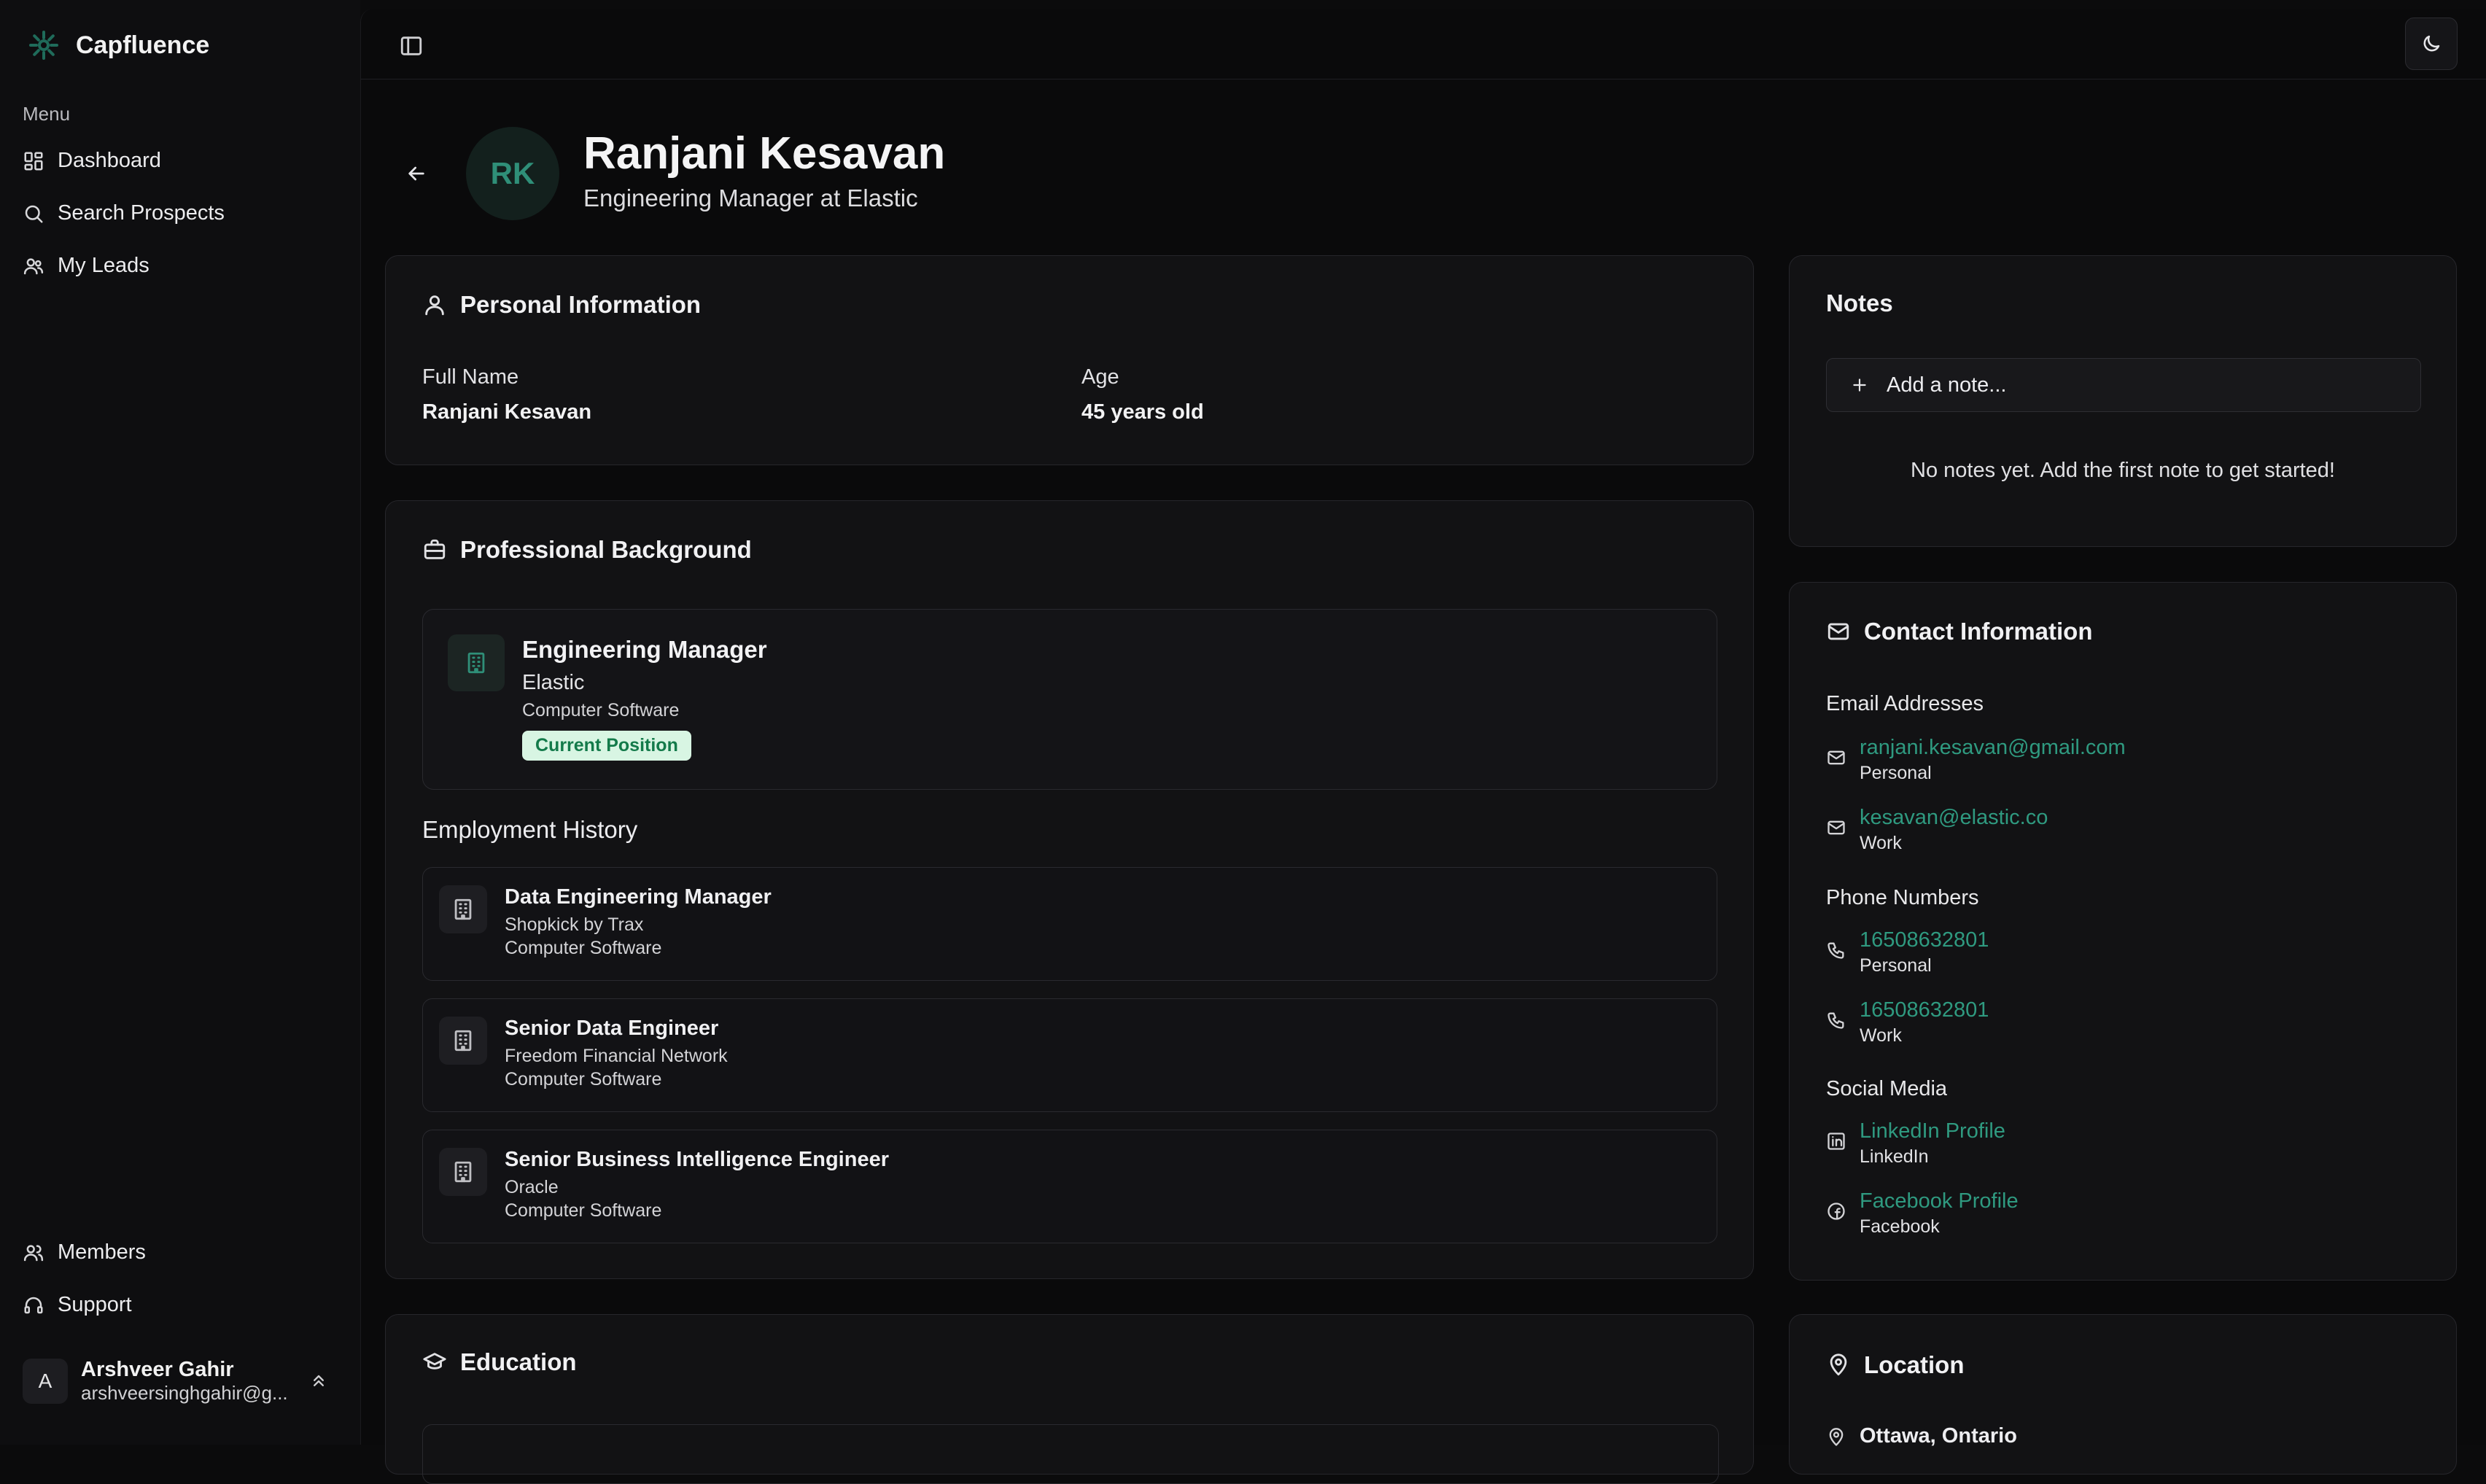 The height and width of the screenshot is (1484, 2486). Describe the element at coordinates (1859, 385) in the screenshot. I see `plus-icon` at that location.